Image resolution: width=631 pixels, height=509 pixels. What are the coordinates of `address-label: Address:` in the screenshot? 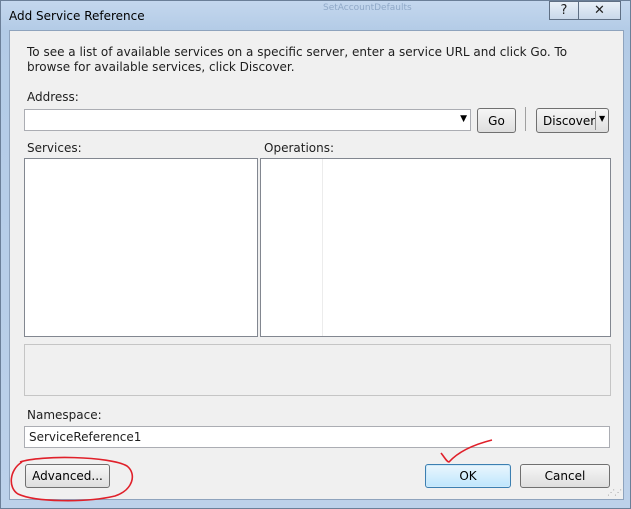 It's located at (53, 97).